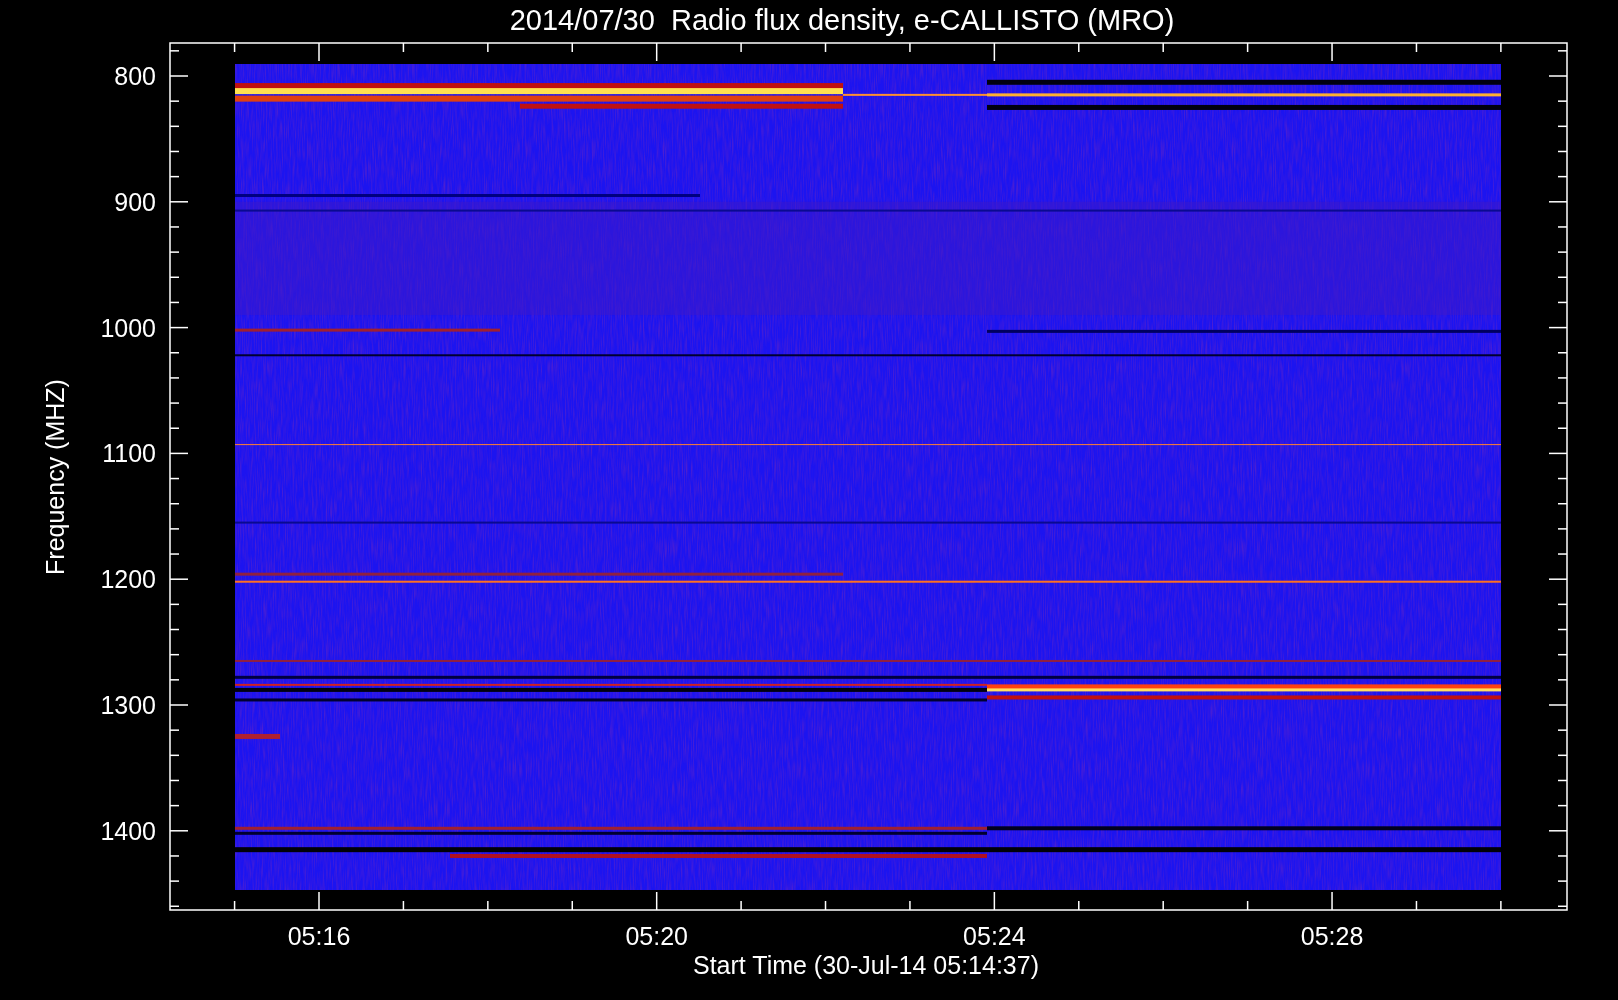 The height and width of the screenshot is (1000, 1618). What do you see at coordinates (842, 20) in the screenshot?
I see `chart-title: 2014/07/30 Radio flux density, e-CALLISTO (MRO)` at bounding box center [842, 20].